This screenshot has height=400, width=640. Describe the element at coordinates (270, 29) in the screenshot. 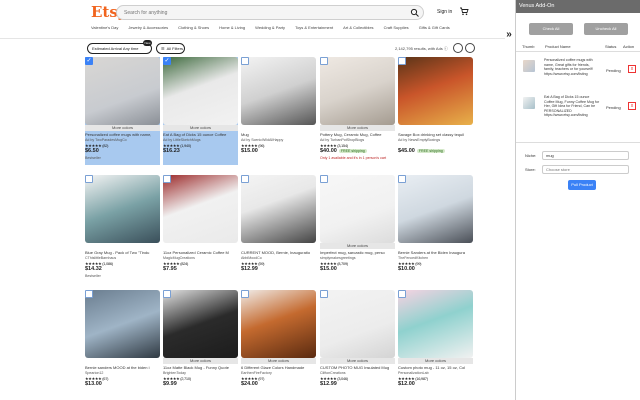

I see `category-link: Wedding & Party` at that location.